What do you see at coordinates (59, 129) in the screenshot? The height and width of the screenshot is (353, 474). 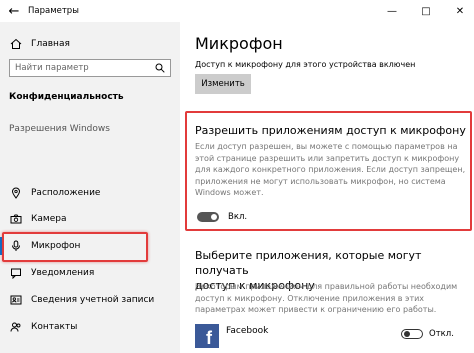 I see `sidebar-group-title: Разрешения Windows` at bounding box center [59, 129].